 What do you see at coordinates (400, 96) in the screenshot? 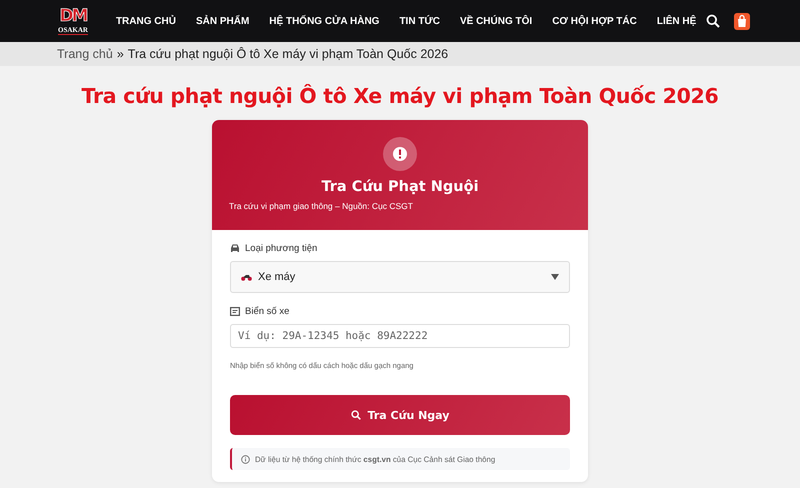
I see `page-title: Tra cứu phạt nguội Ô tô Xe máy vi phạm Toàn Quốc 2026` at bounding box center [400, 96].